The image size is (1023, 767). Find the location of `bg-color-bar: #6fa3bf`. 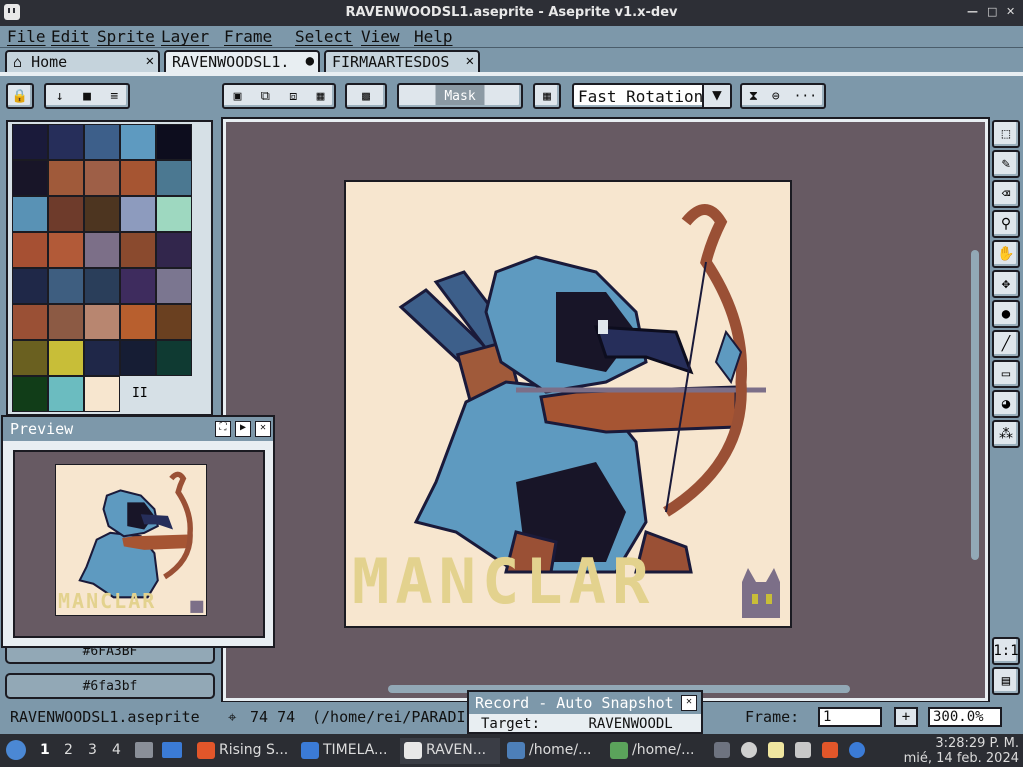

bg-color-bar: #6fa3bf is located at coordinates (110, 686).